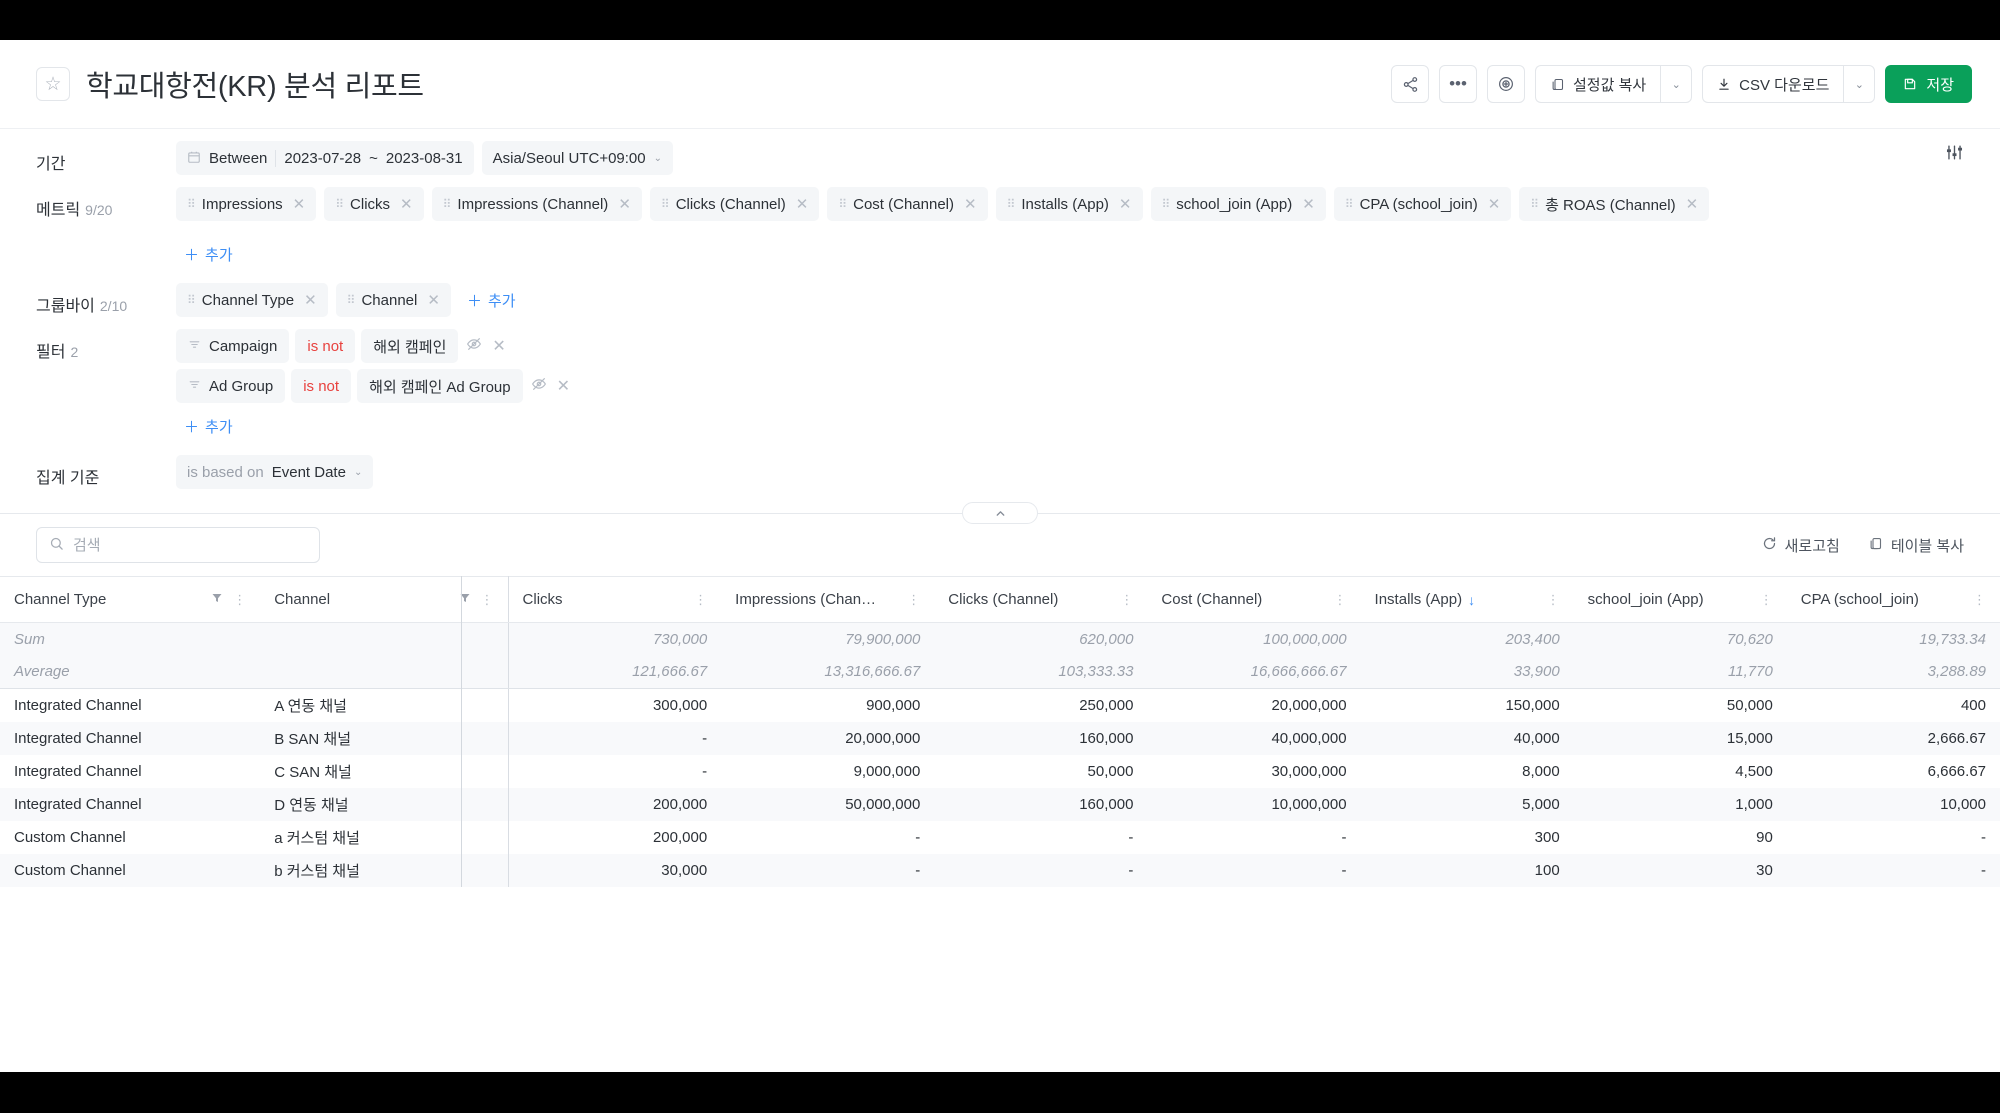  I want to click on table-row: Custom Channel a 커스텀 채널 200,000- - -300 90-, so click(1000, 837).